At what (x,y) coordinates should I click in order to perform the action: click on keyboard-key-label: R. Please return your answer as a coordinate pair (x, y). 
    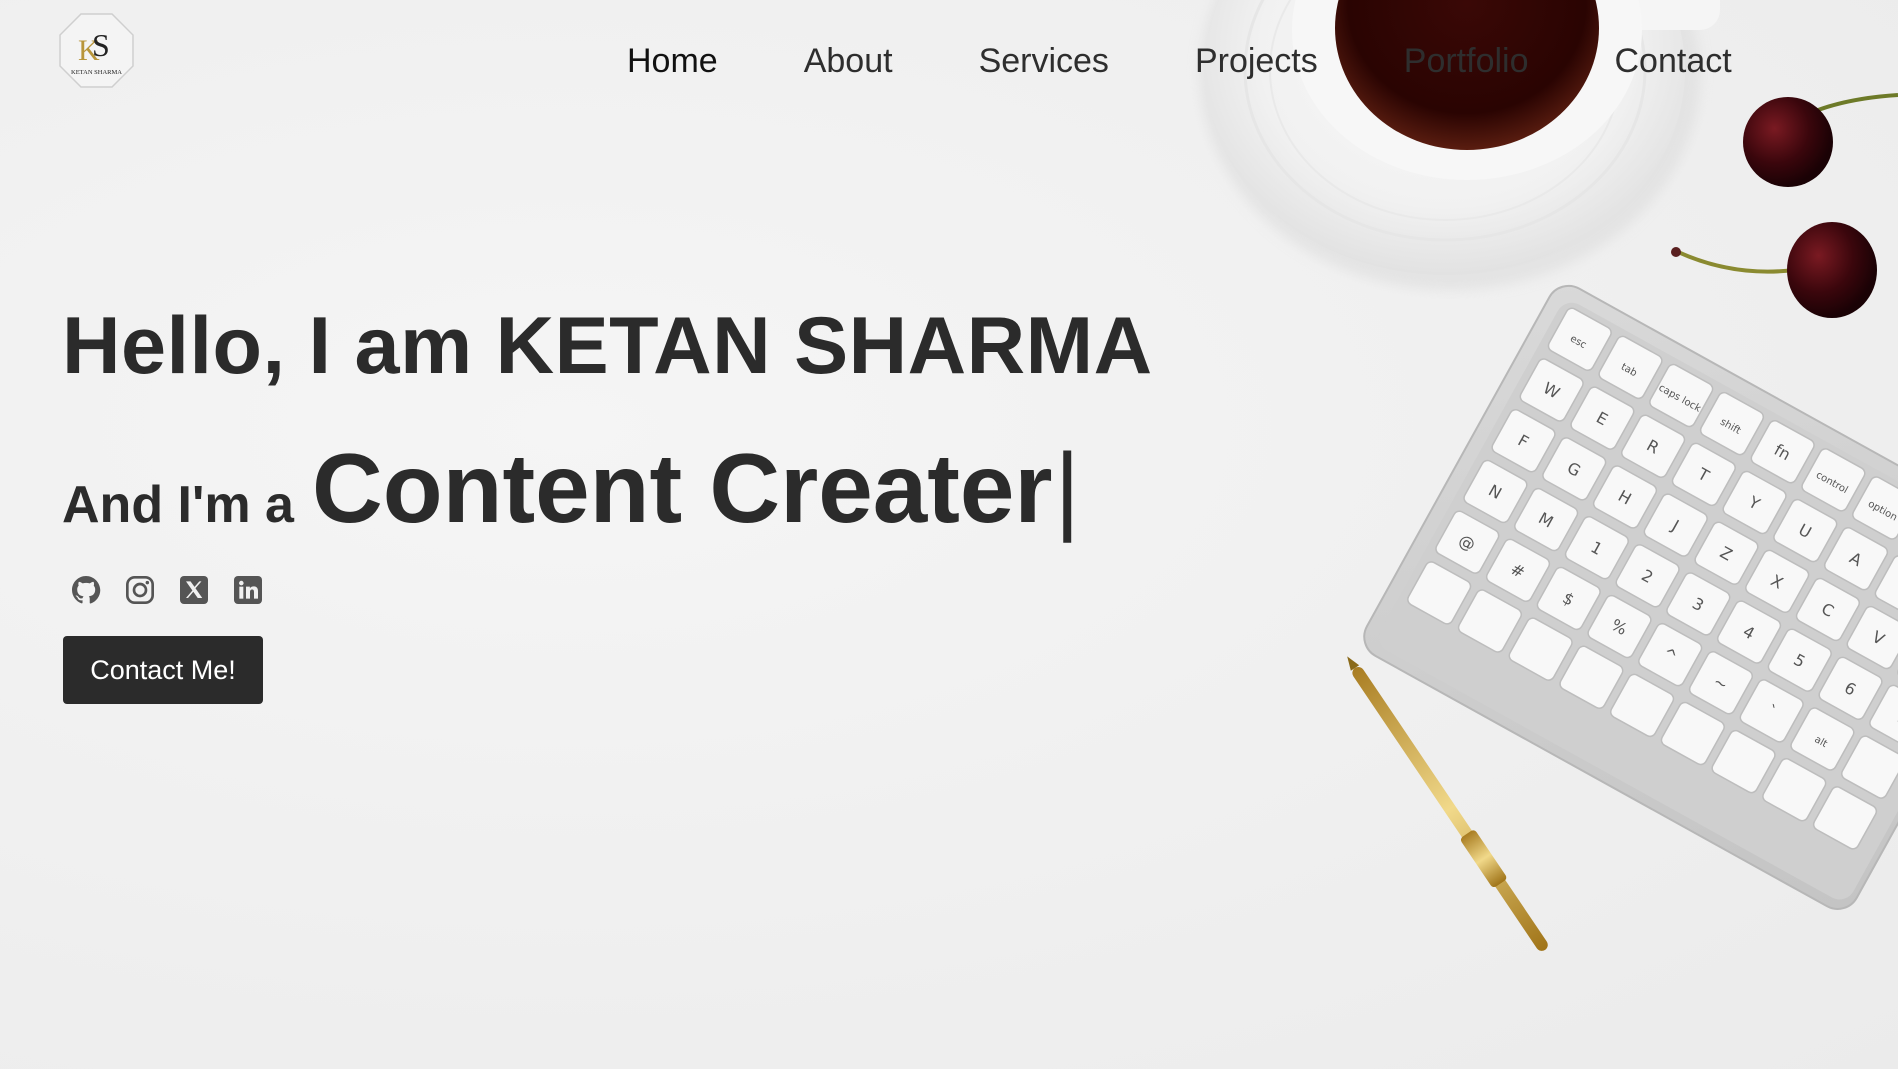
    Looking at the image, I should click on (1652, 447).